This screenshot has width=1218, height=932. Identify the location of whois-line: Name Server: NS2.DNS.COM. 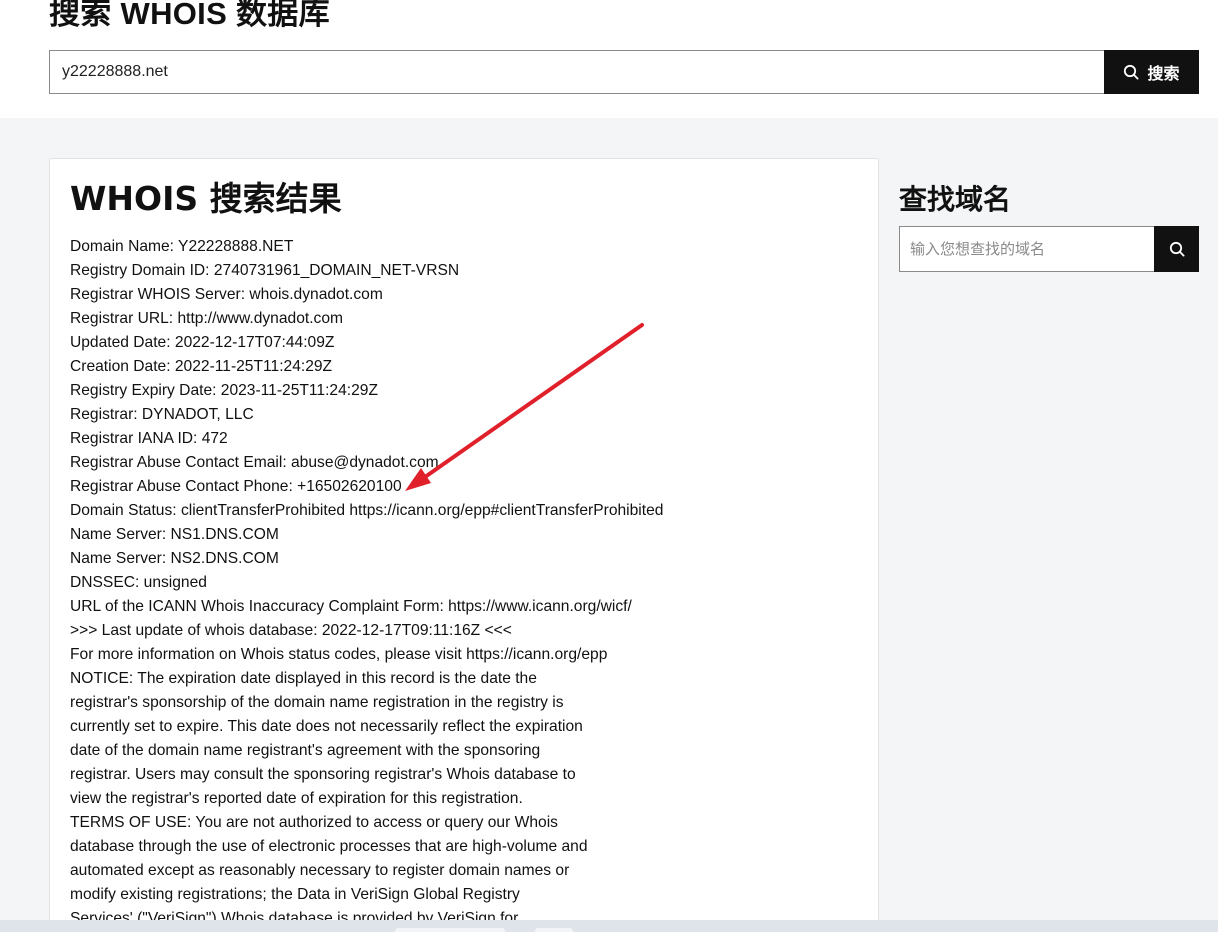
(174, 558).